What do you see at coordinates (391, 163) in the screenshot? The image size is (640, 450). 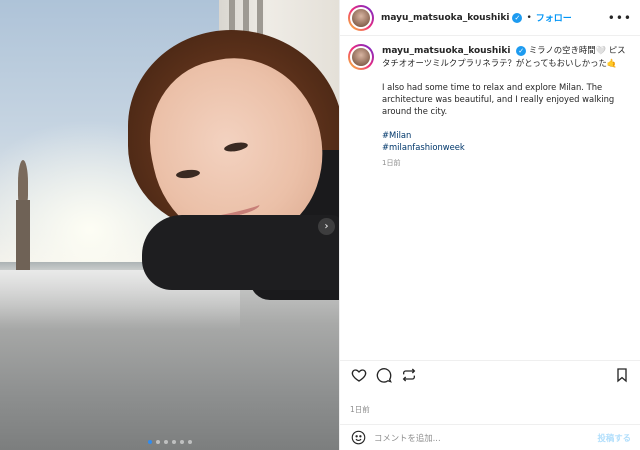 I see `caption-time: 1日前` at bounding box center [391, 163].